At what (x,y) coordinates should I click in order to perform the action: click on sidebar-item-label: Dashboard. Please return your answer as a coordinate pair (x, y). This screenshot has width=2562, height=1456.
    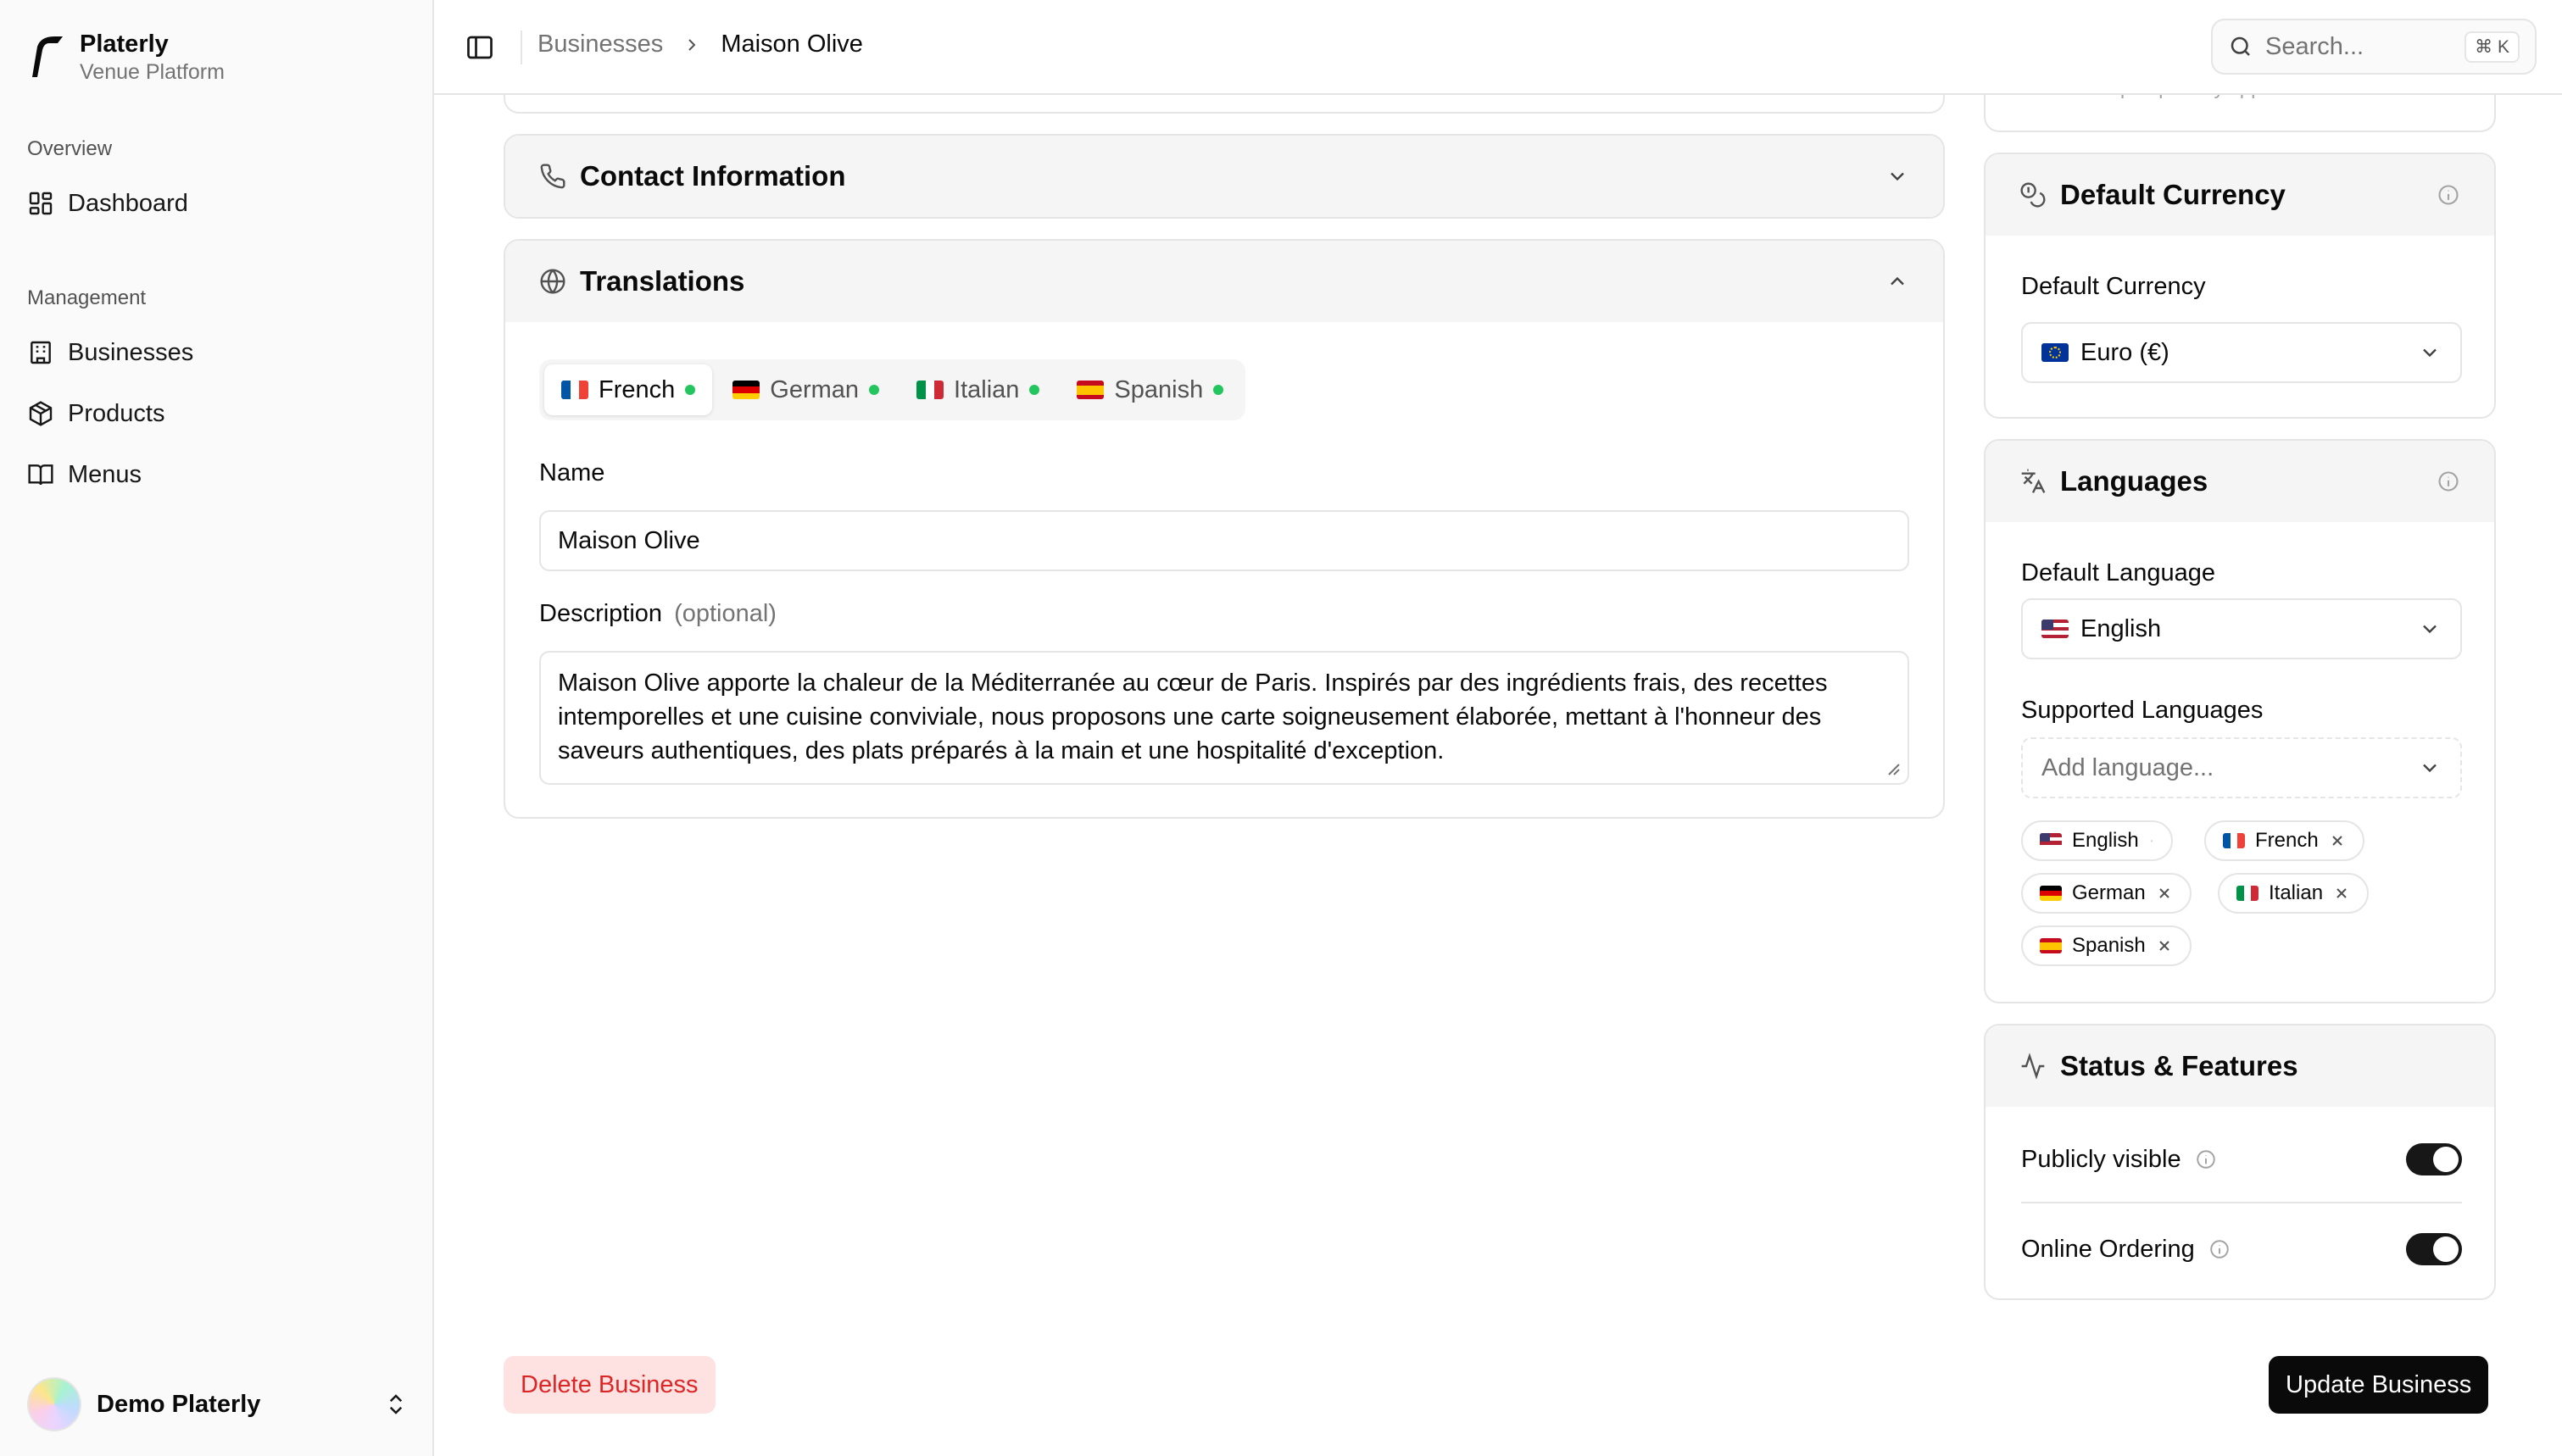
    Looking at the image, I should click on (128, 203).